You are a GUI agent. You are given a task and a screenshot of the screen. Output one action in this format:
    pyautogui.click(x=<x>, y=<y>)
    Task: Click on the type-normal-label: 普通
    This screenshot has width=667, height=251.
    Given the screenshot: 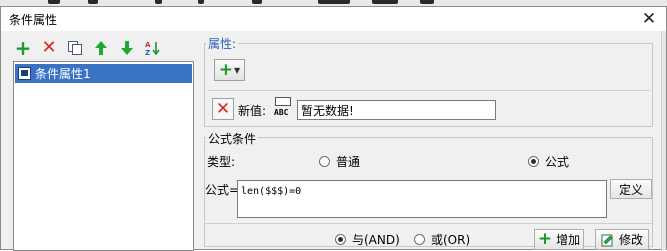 What is the action you would take?
    pyautogui.click(x=348, y=162)
    